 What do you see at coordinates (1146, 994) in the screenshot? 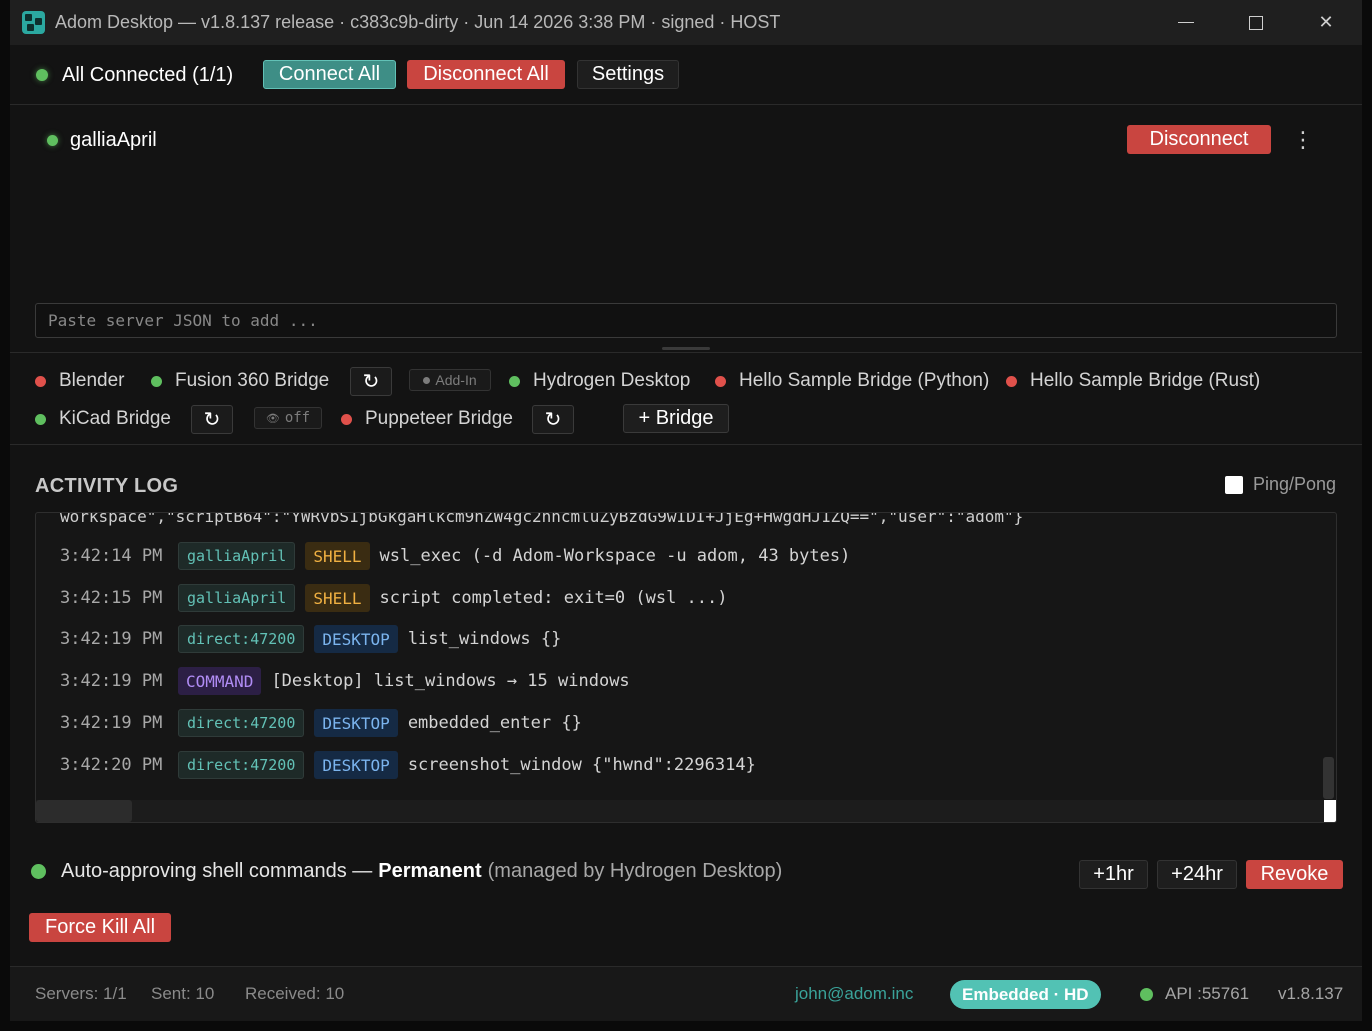
I see `api-status-dot` at bounding box center [1146, 994].